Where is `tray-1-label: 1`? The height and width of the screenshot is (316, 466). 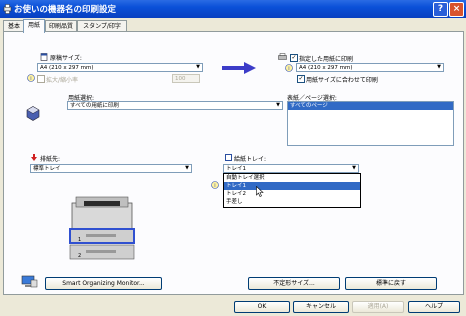 tray-1-label: 1 is located at coordinates (80, 240).